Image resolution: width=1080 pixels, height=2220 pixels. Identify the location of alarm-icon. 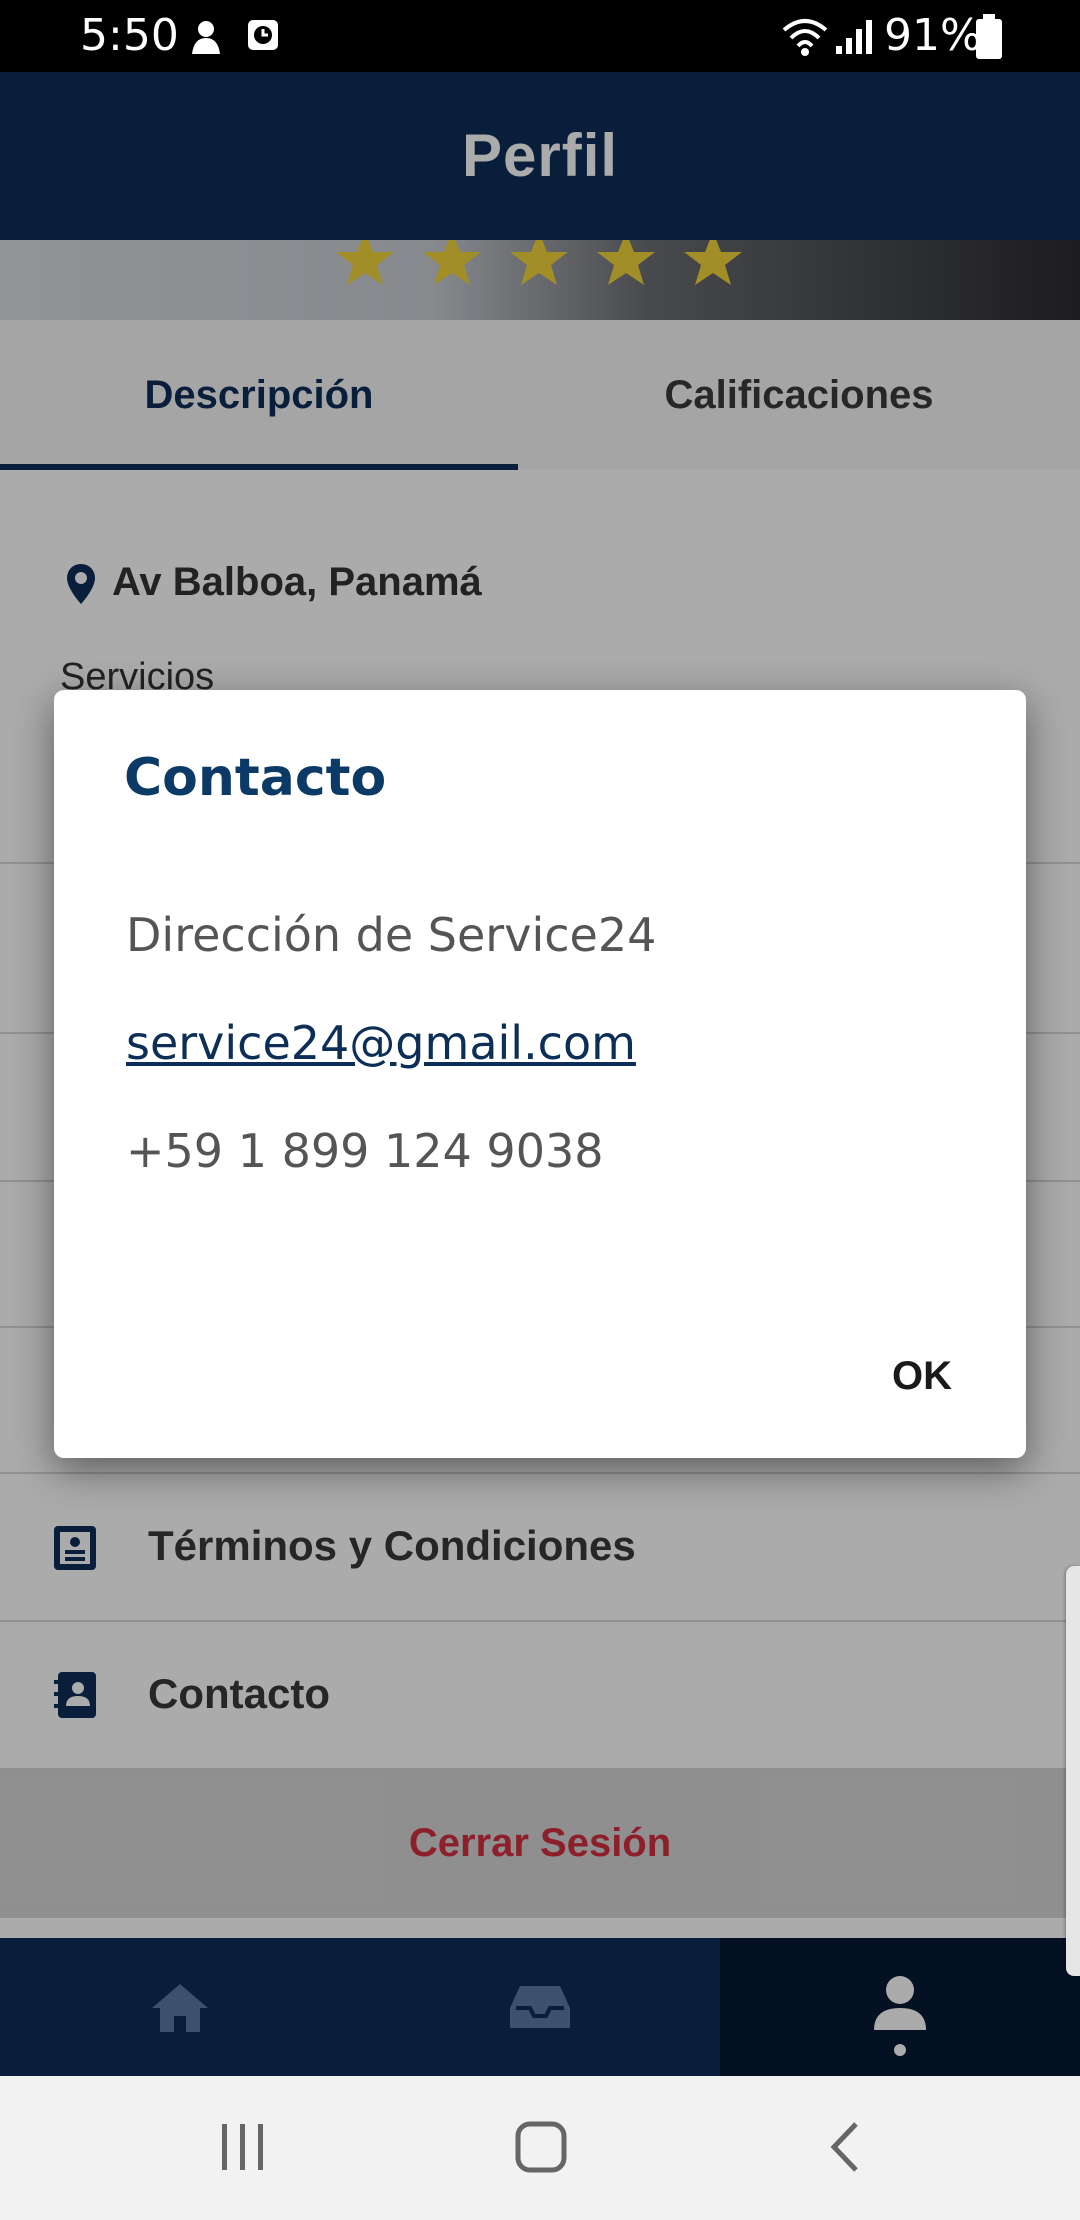
(263, 35).